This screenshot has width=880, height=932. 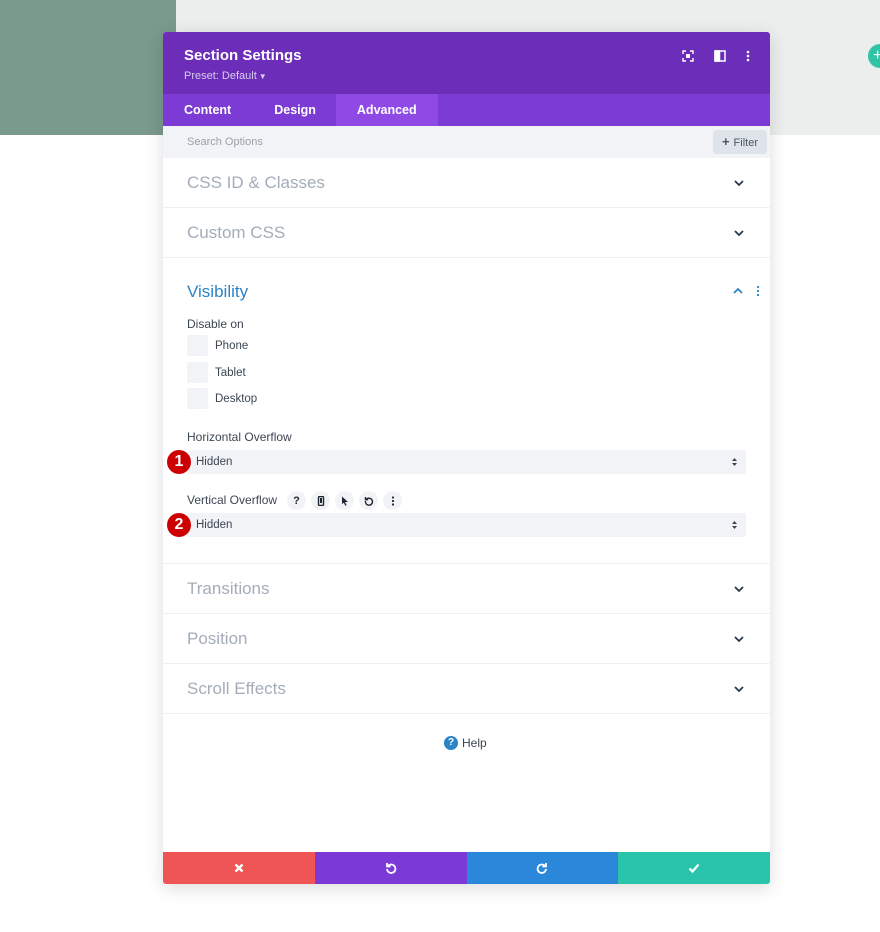 I want to click on caret-down-icon: ▼, so click(x=262, y=76).